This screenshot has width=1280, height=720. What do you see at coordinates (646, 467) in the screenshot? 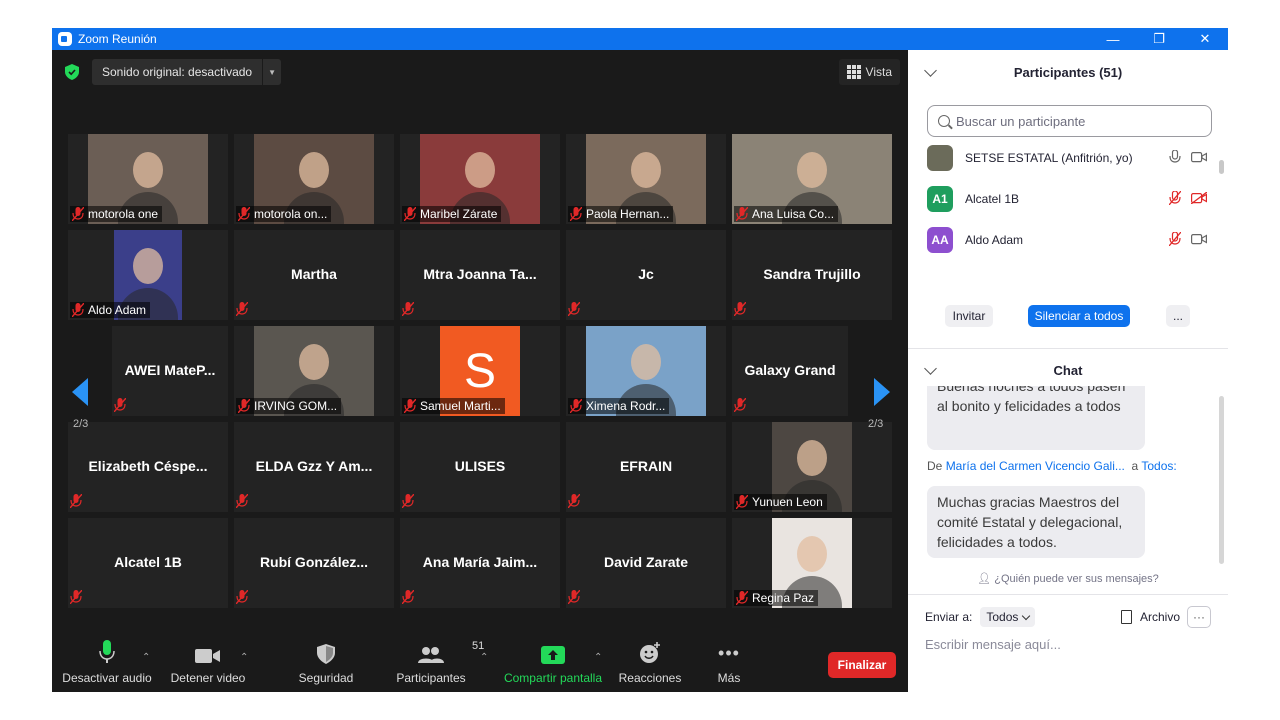
I see `participant-tile: EFRAIN` at bounding box center [646, 467].